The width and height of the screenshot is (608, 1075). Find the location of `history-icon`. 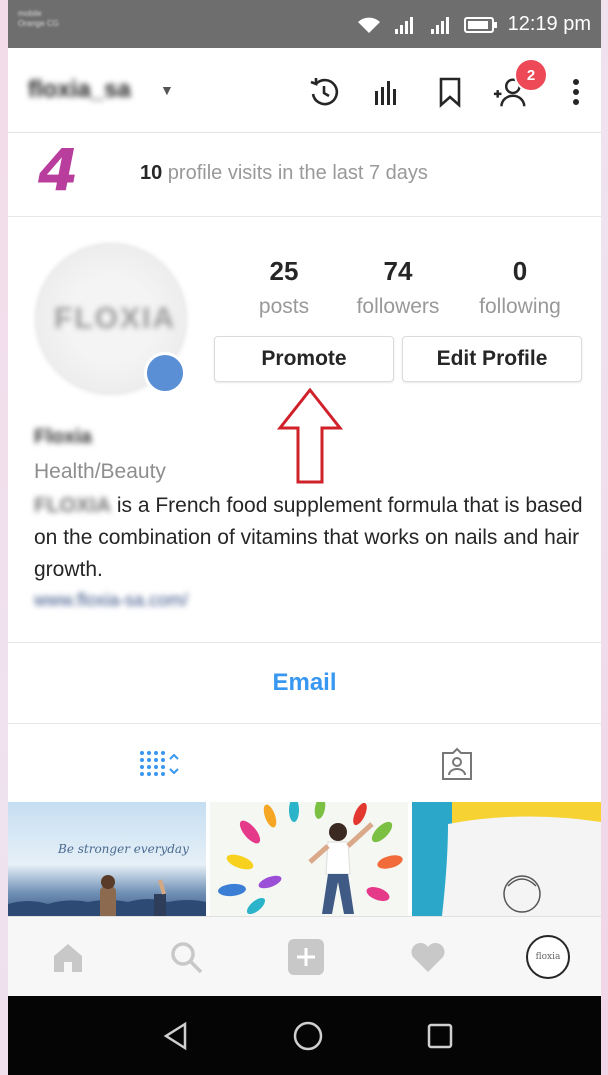

history-icon is located at coordinates (324, 92).